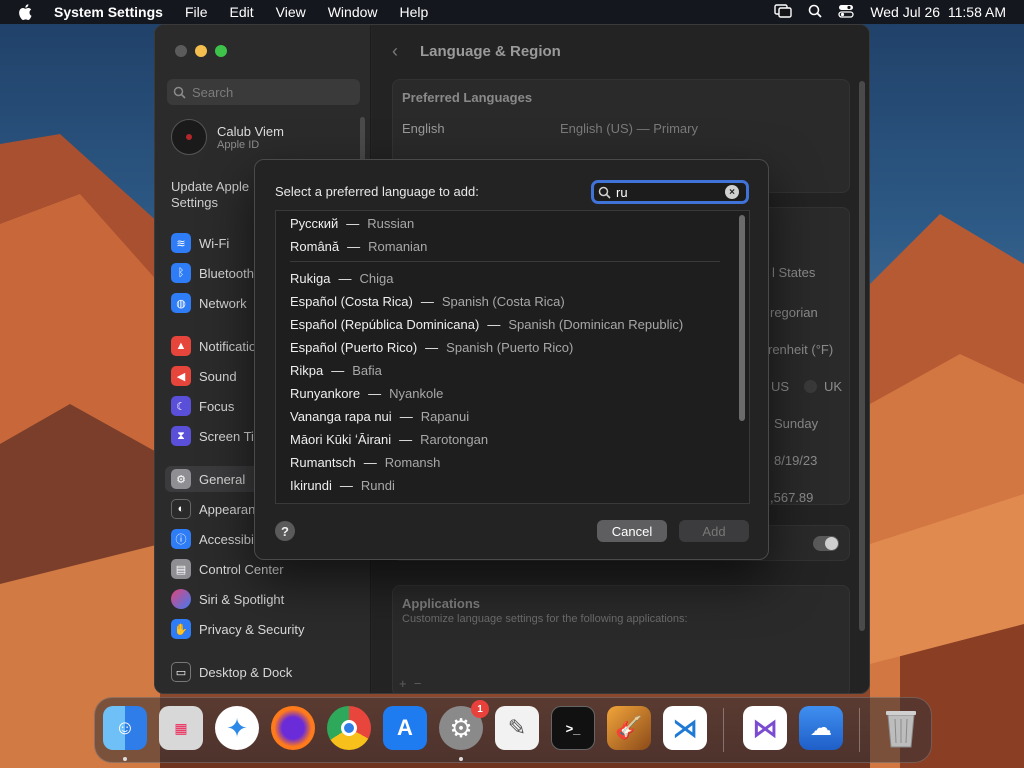  What do you see at coordinates (285, 531) in the screenshot?
I see `help-button: ?` at bounding box center [285, 531].